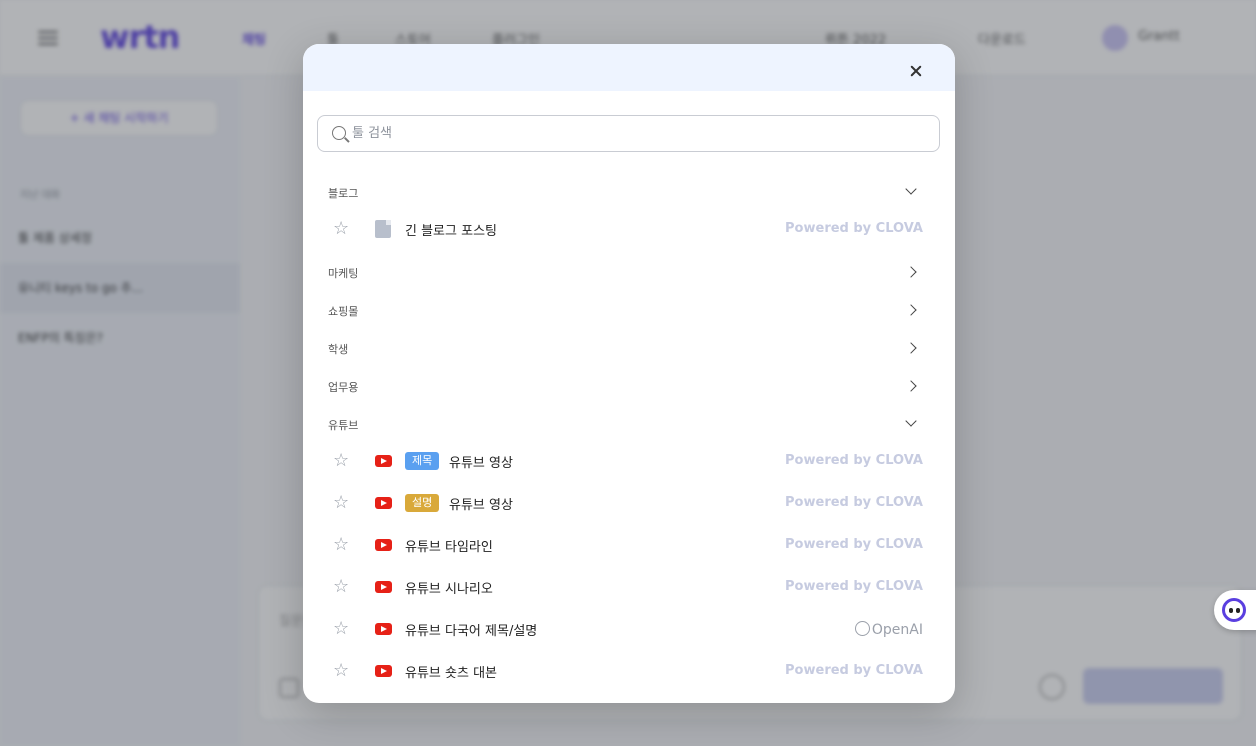 This screenshot has height=746, width=1256. Describe the element at coordinates (916, 71) in the screenshot. I see `close-icon` at that location.